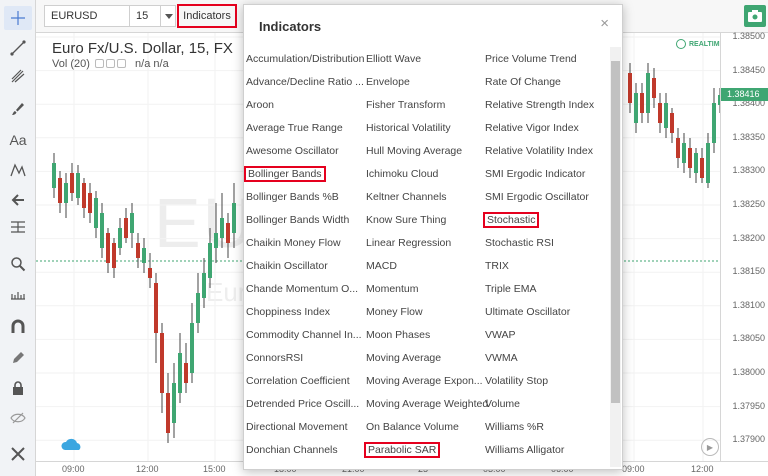 The height and width of the screenshot is (476, 768). What do you see at coordinates (547, 404) in the screenshot?
I see `indicator-item: Volume` at bounding box center [547, 404].